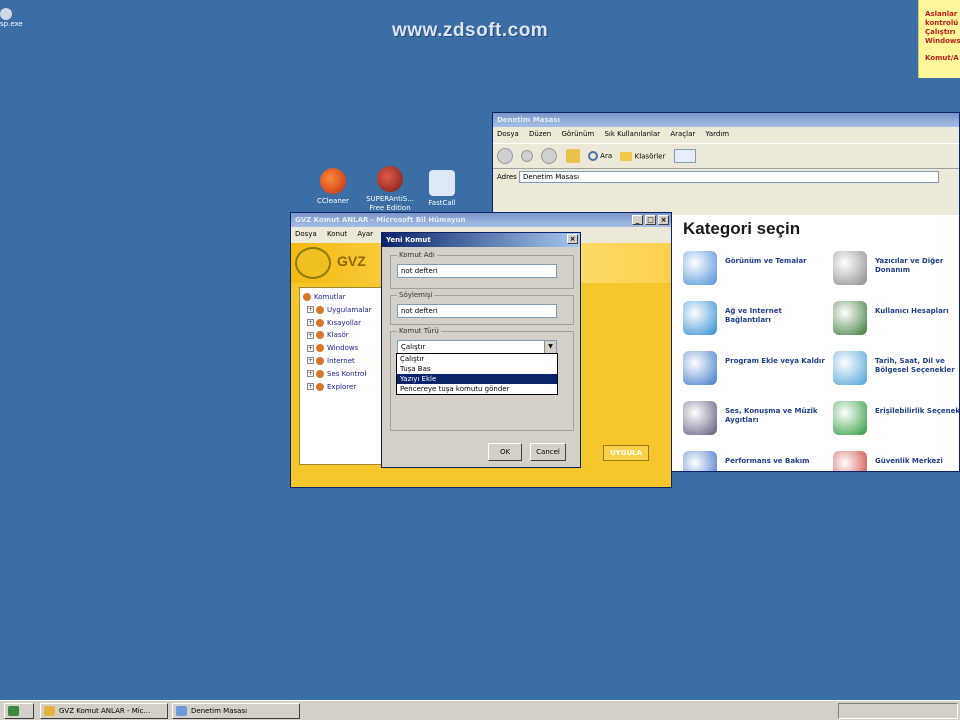 The height and width of the screenshot is (720, 960). I want to click on category-user-accounts: Kullanıcı Hesapları, so click(896, 321).